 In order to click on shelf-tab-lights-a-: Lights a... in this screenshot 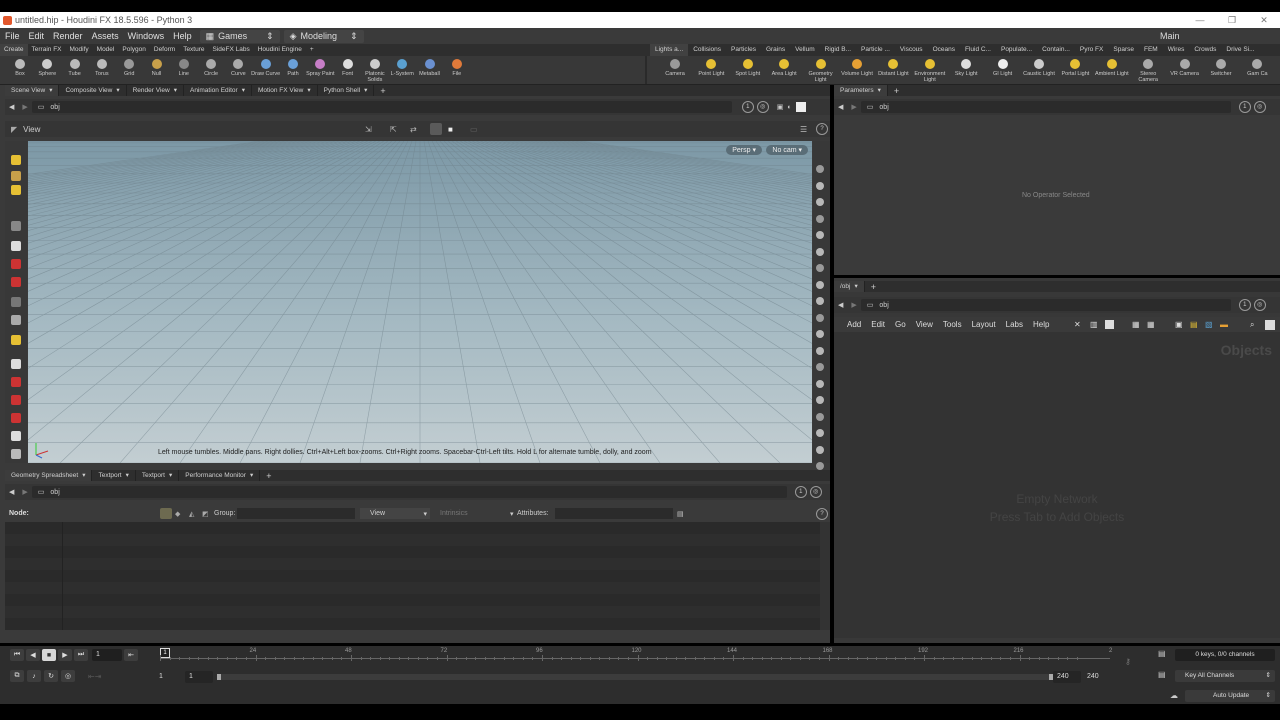, I will do `click(669, 50)`.